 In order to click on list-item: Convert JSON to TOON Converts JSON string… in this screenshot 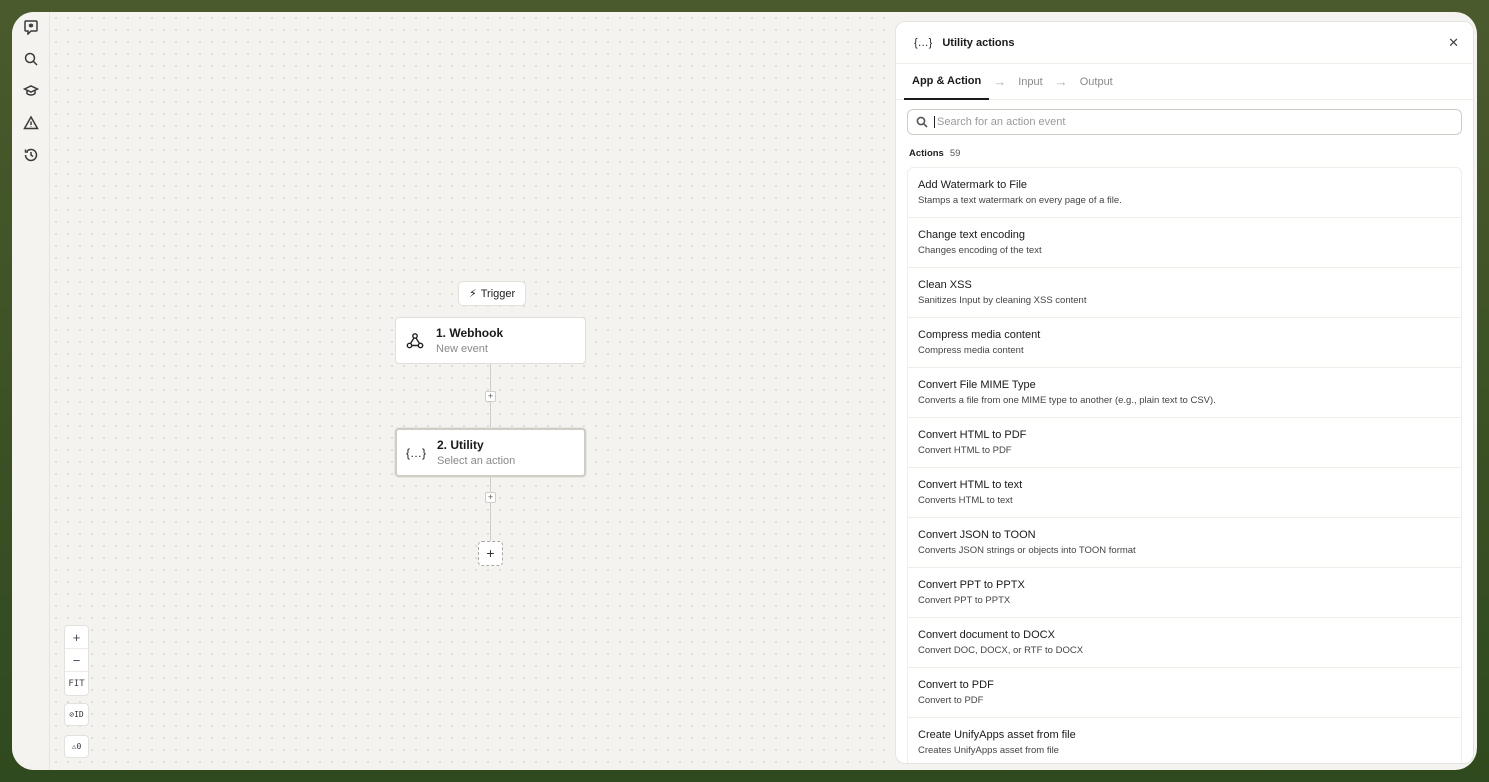, I will do `click(1184, 543)`.